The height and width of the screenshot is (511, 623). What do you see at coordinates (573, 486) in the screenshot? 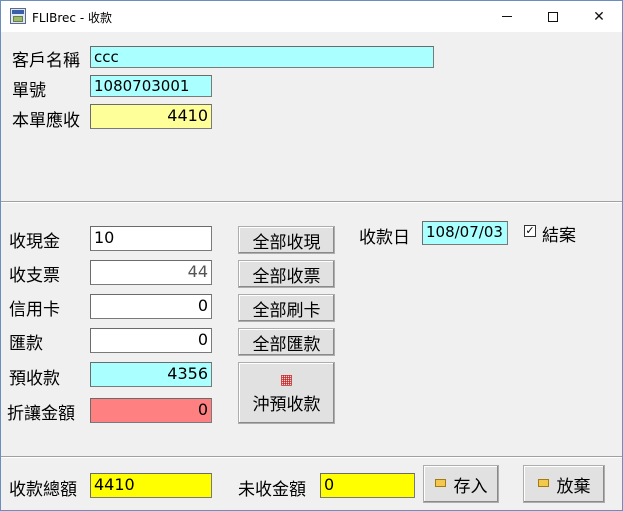
I see `discard-label: 放棄` at bounding box center [573, 486].